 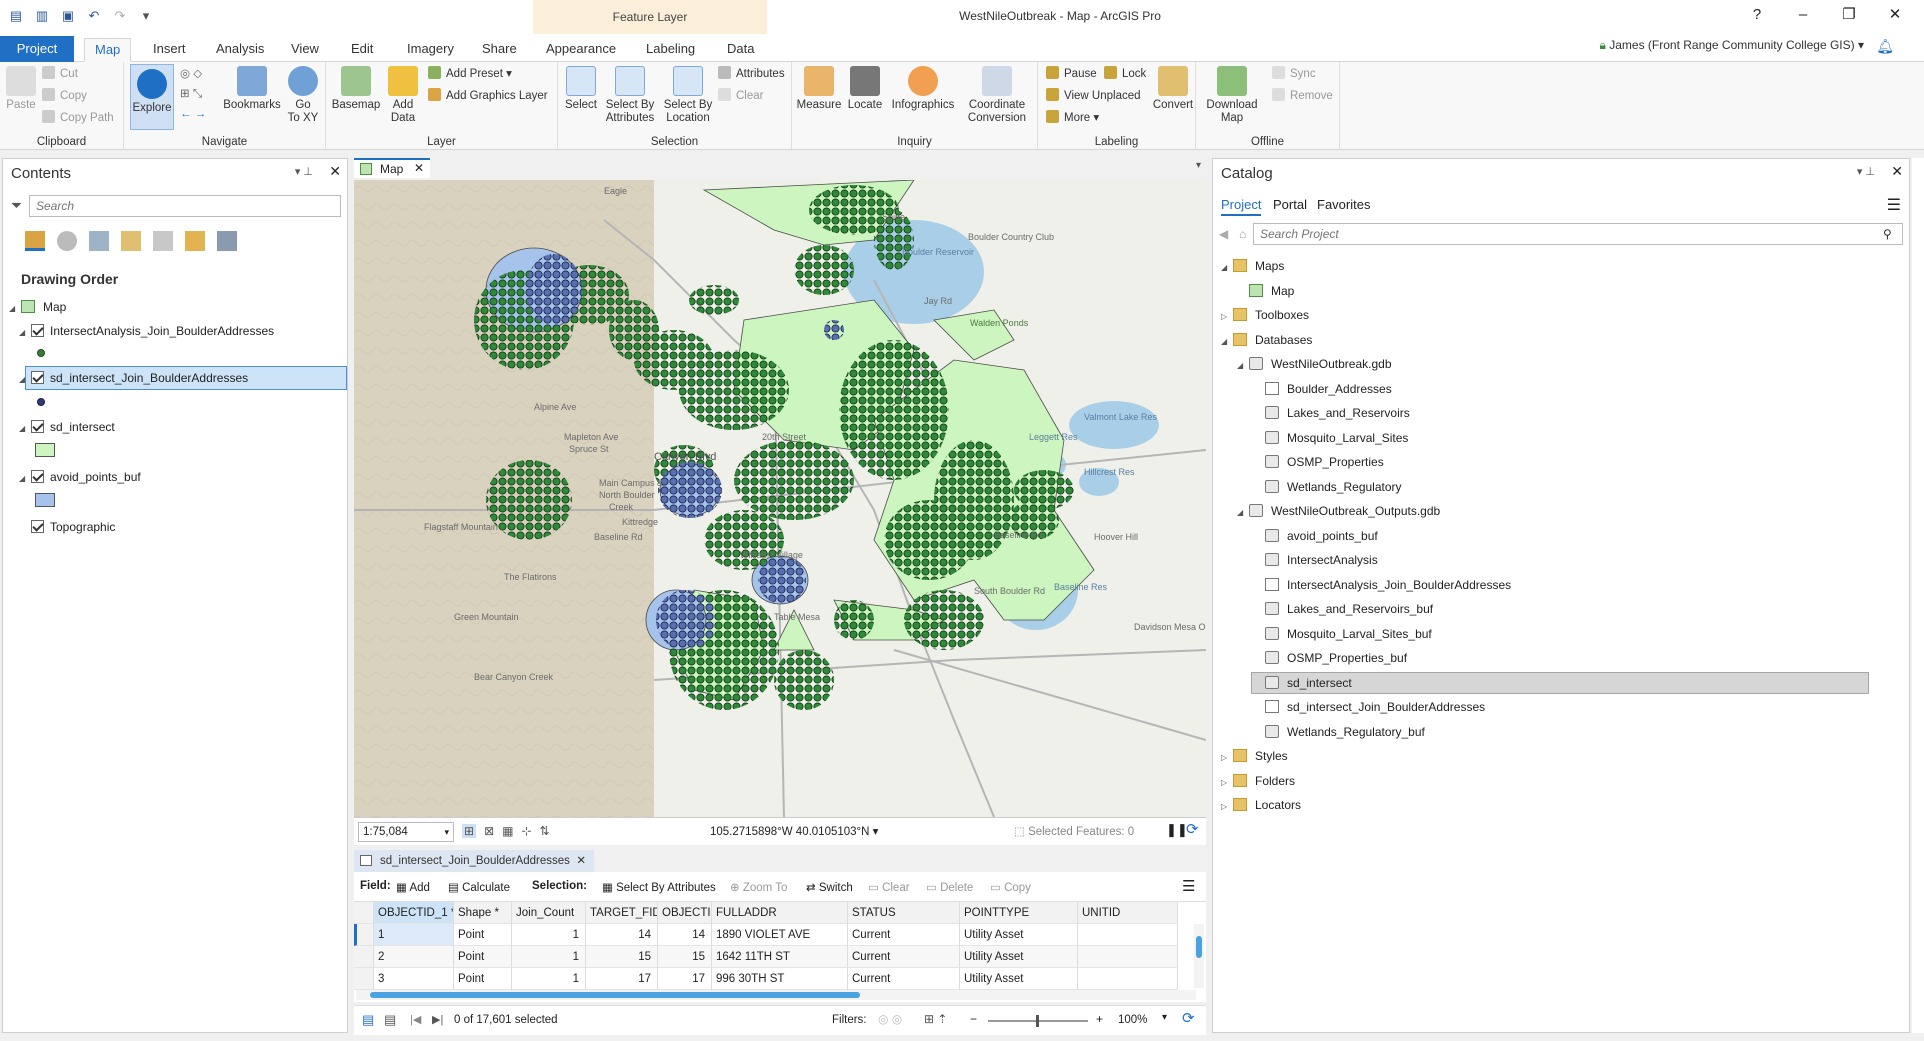 I want to click on view-unplaced-button: View Unplaced, so click(x=1093, y=96).